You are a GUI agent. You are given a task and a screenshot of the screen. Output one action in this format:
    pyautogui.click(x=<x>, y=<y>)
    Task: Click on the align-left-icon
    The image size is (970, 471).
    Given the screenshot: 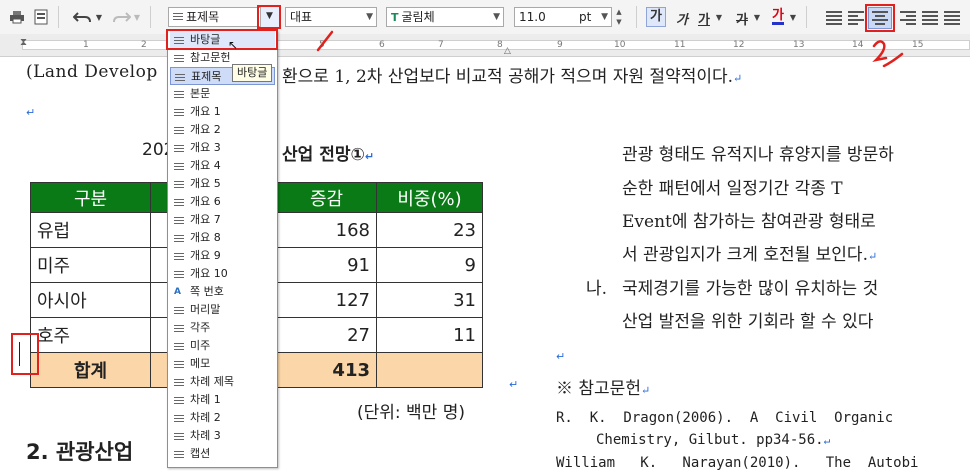 What is the action you would take?
    pyautogui.click(x=856, y=17)
    